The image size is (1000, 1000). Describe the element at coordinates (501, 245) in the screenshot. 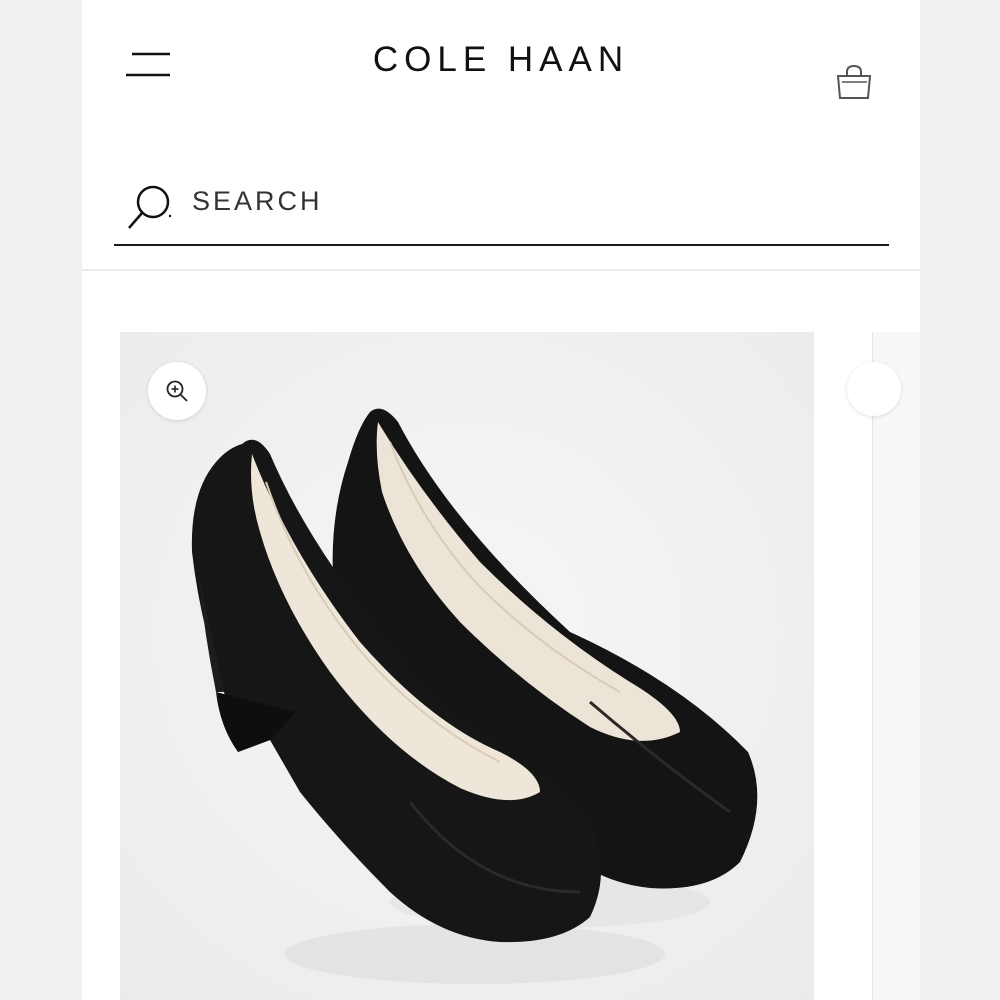

I see `search-underline` at that location.